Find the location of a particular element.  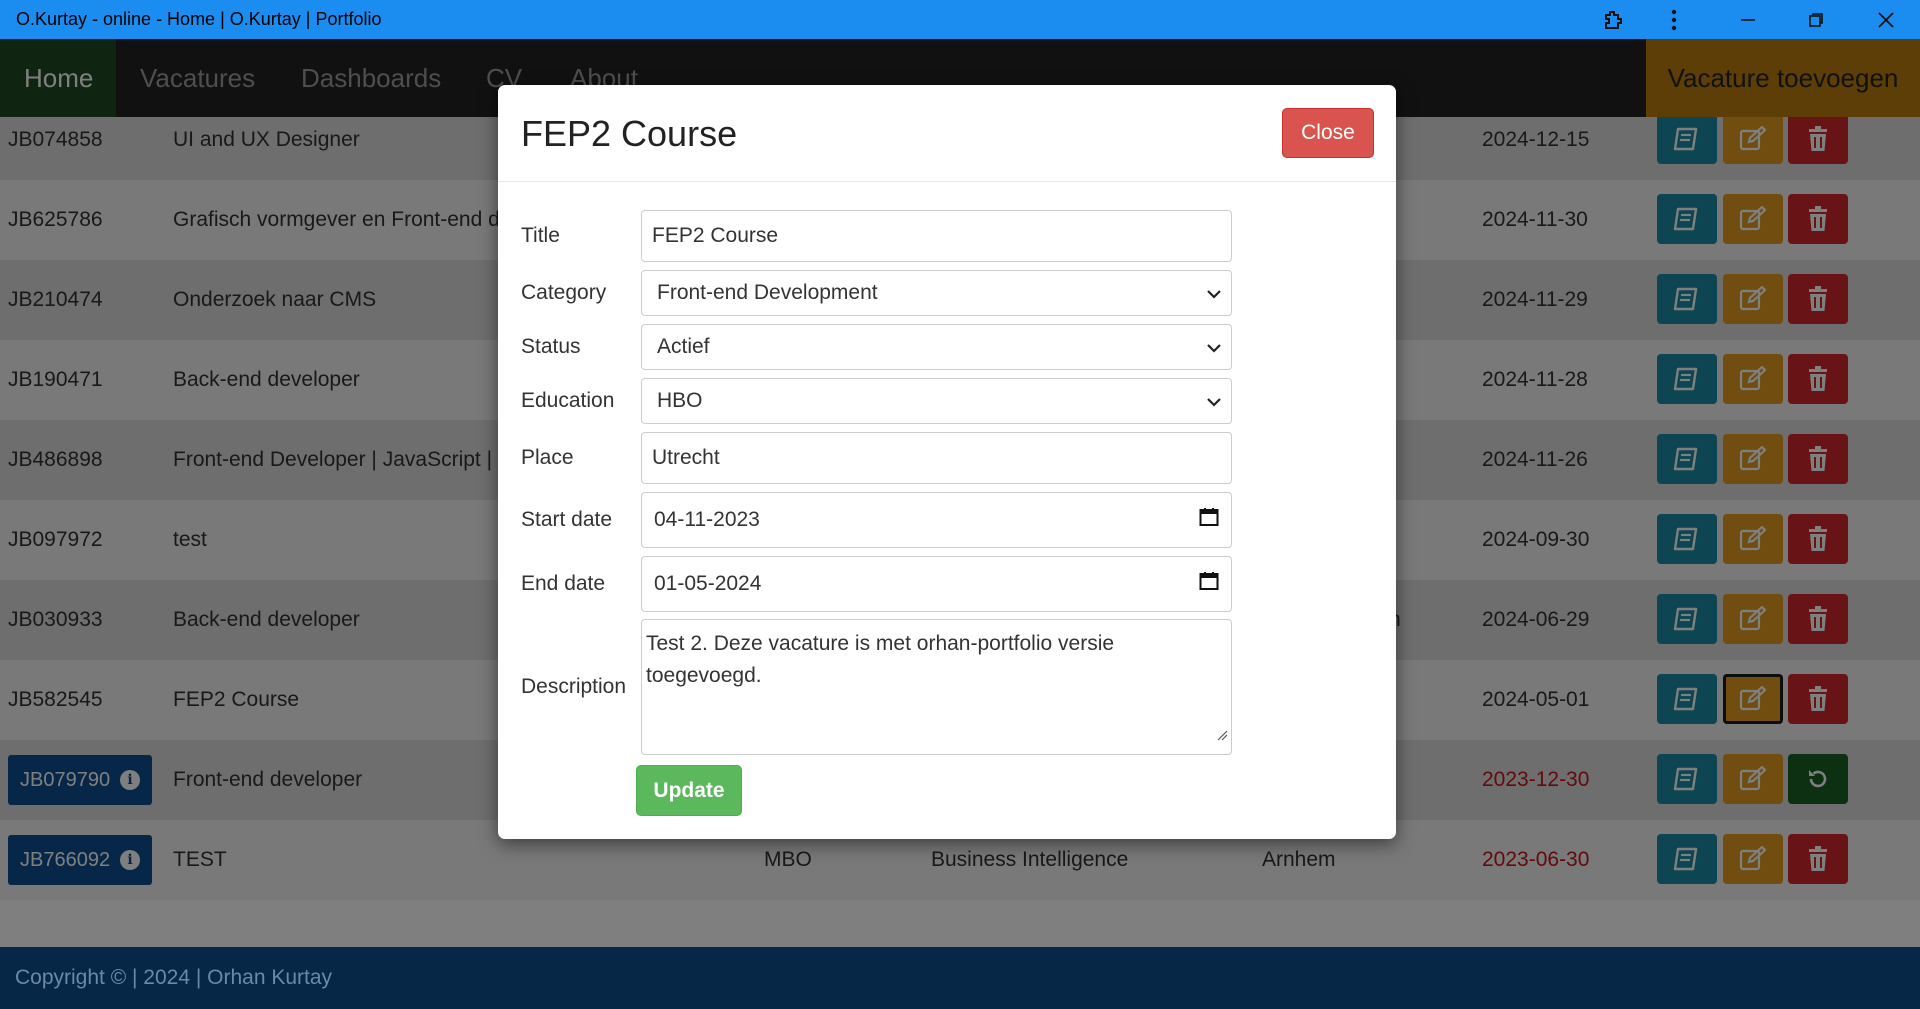

title-row: Title FEP2 Course is located at coordinates (881, 236).